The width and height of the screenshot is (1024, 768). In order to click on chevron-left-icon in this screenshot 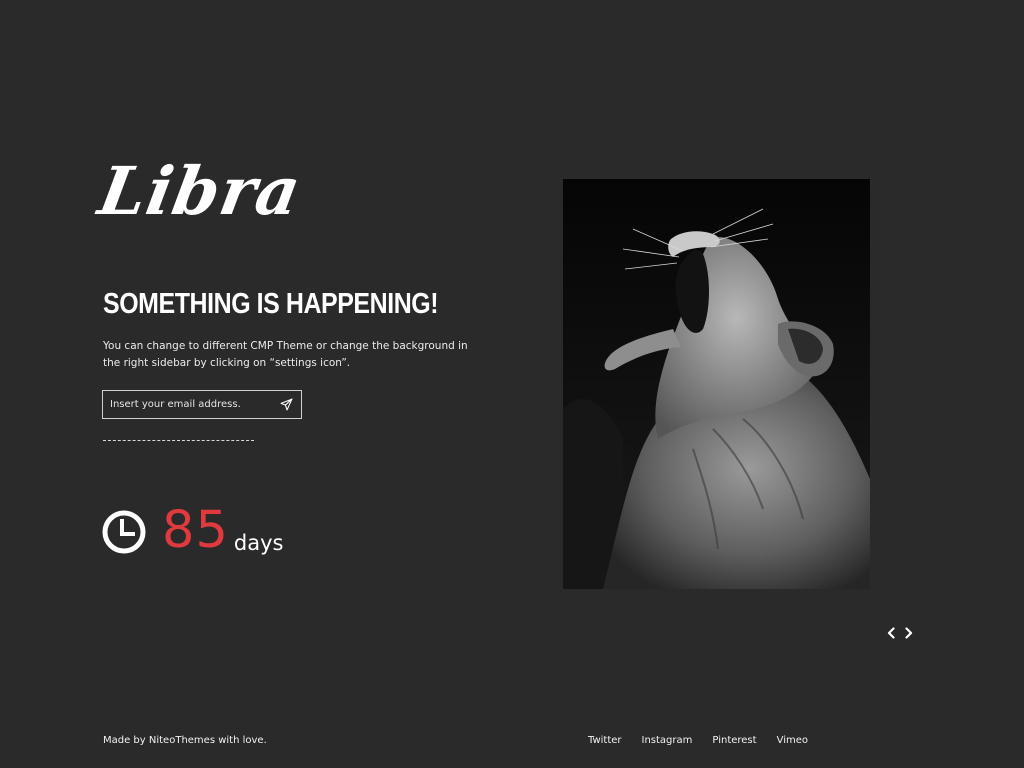, I will do `click(891, 633)`.